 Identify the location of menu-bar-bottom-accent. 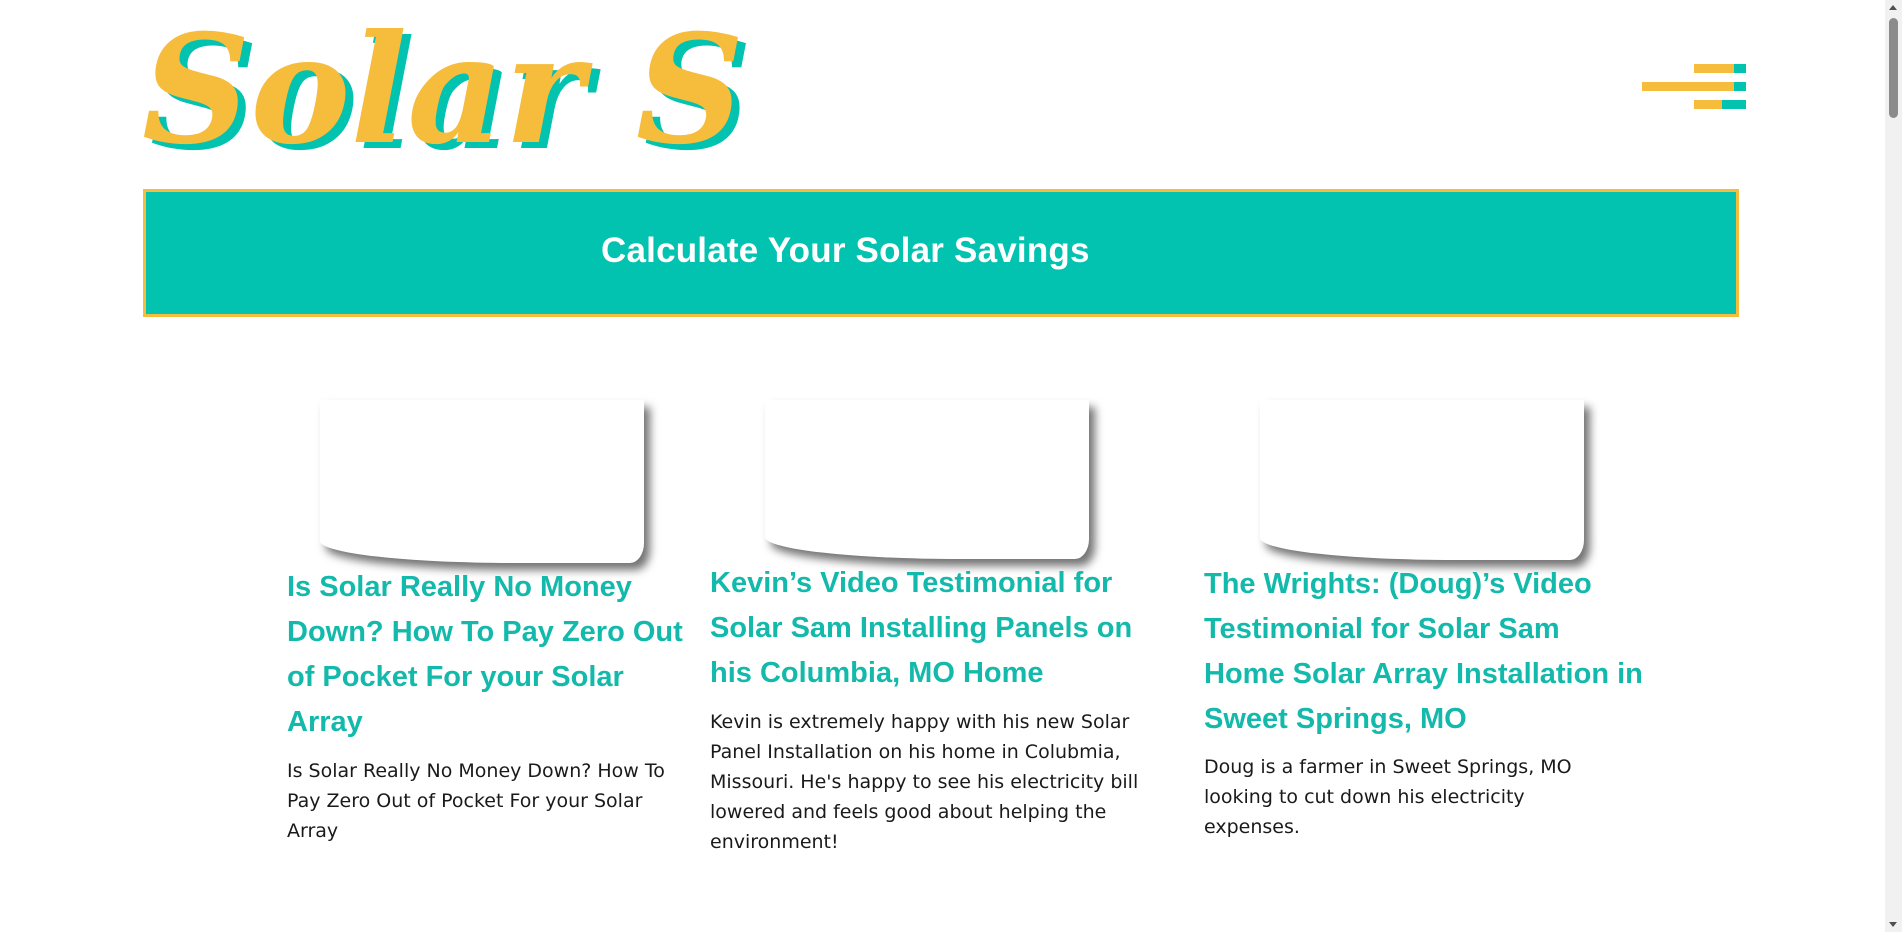
(1734, 104).